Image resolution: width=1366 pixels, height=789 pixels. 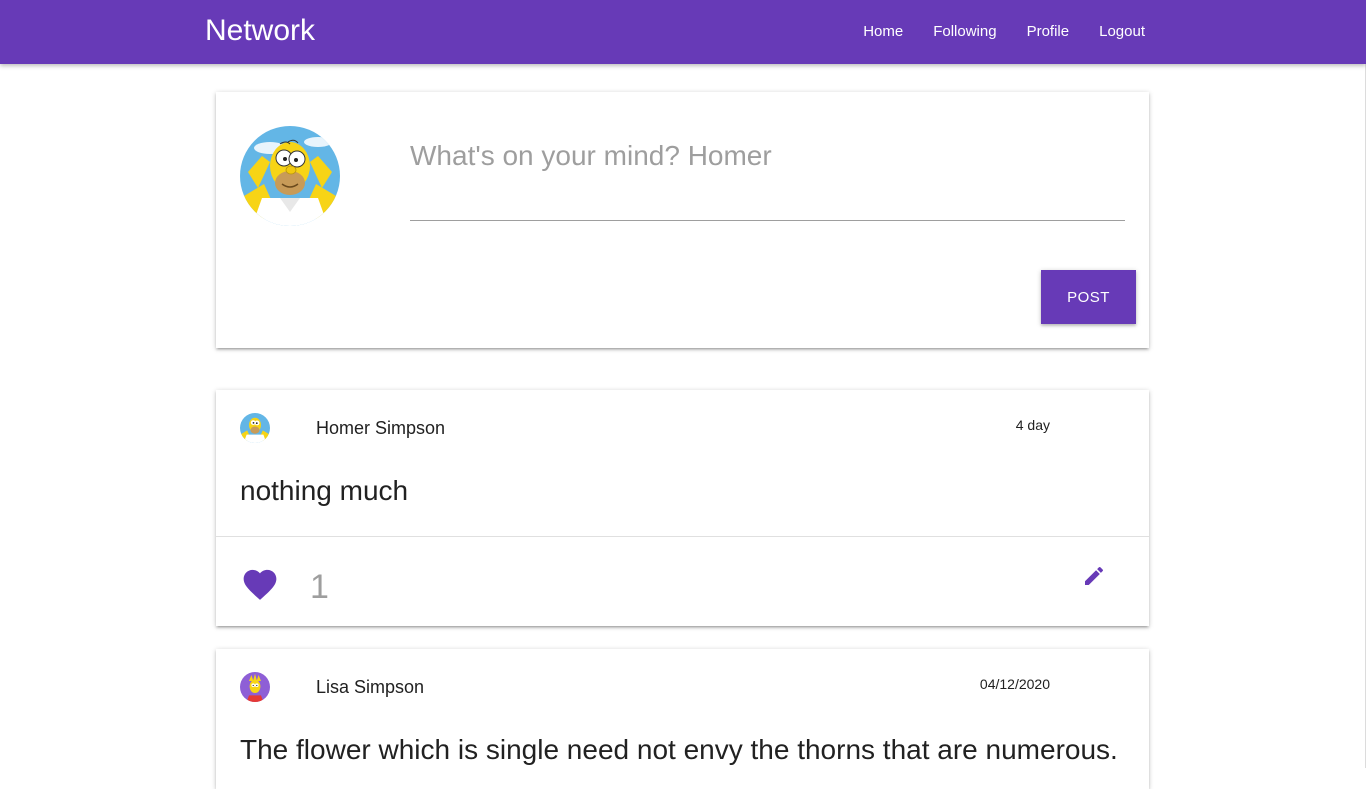 What do you see at coordinates (682, 581) in the screenshot?
I see `post-footer: 1` at bounding box center [682, 581].